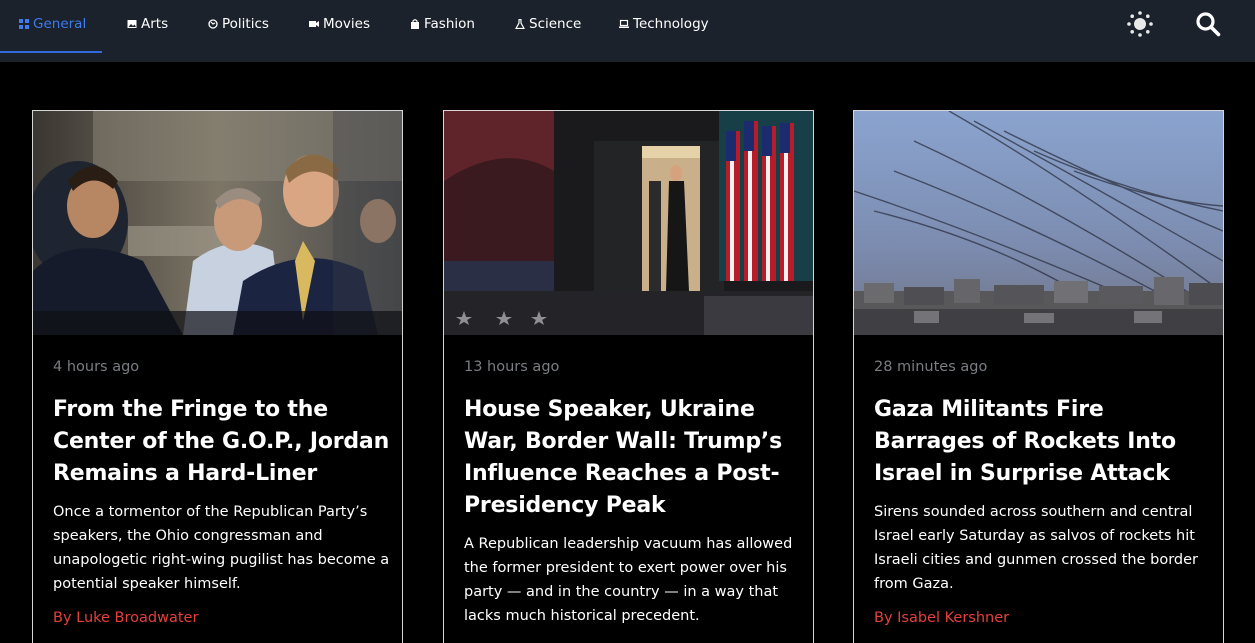 This screenshot has width=1255, height=643. I want to click on article-author-link: By Isabel Kershner, so click(941, 618).